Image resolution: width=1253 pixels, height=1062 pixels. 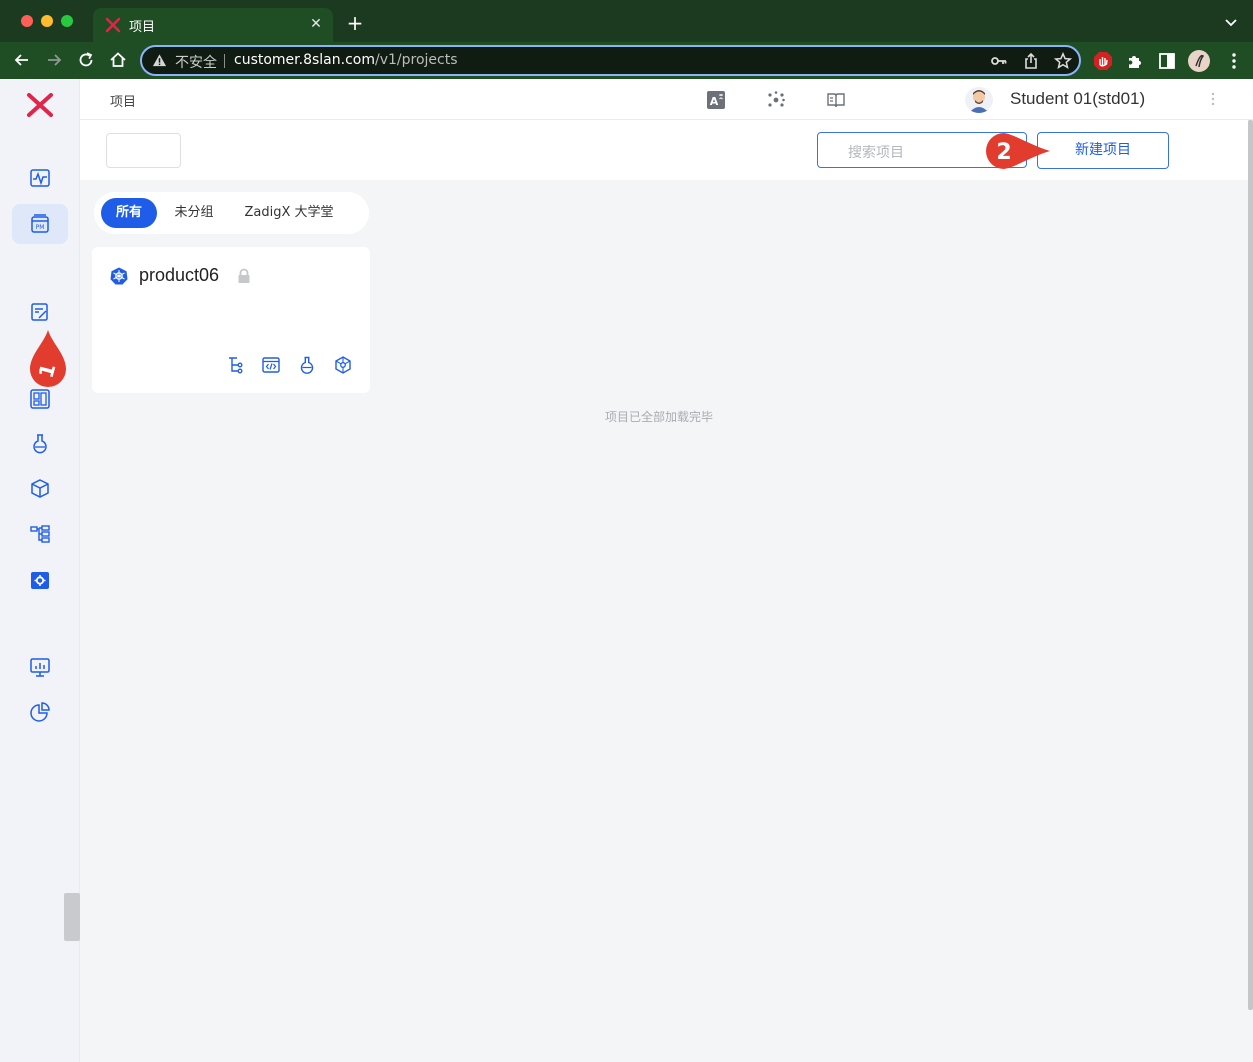 What do you see at coordinates (416, 60) in the screenshot?
I see `url-path: /v1/projects` at bounding box center [416, 60].